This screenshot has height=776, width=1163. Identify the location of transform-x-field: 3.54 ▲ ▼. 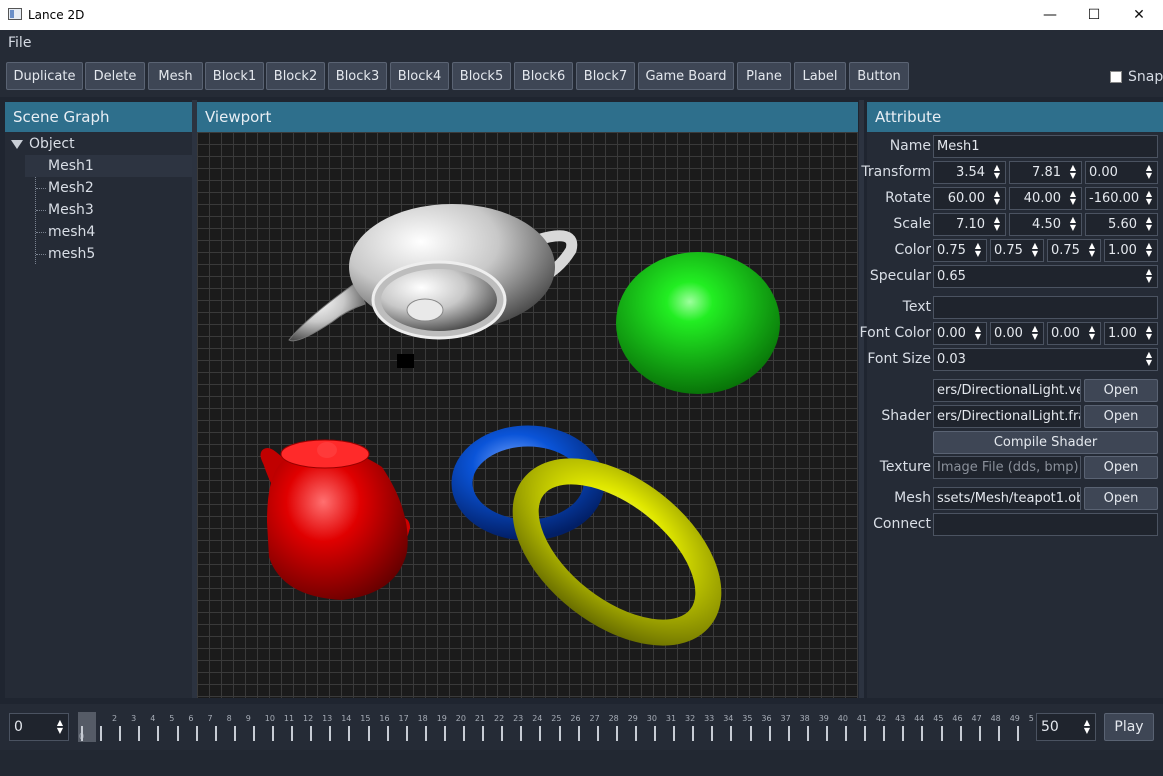
(969, 172).